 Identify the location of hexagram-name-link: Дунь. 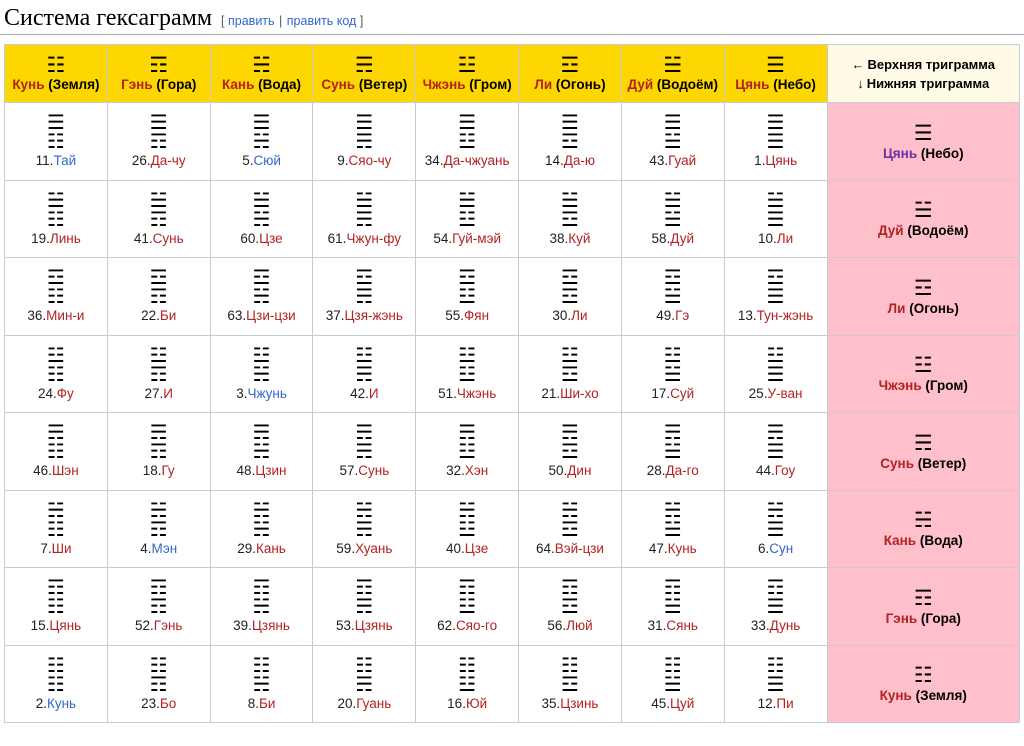
(785, 625).